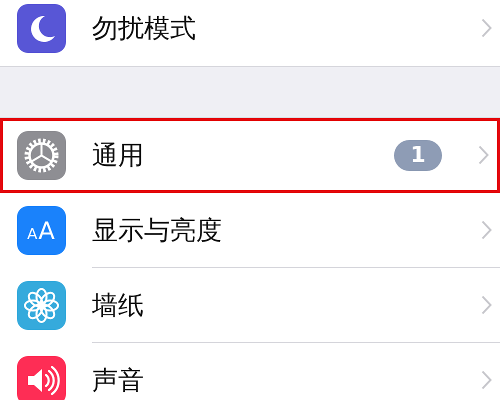 The height and width of the screenshot is (400, 500). I want to click on gear-icon, so click(41, 155).